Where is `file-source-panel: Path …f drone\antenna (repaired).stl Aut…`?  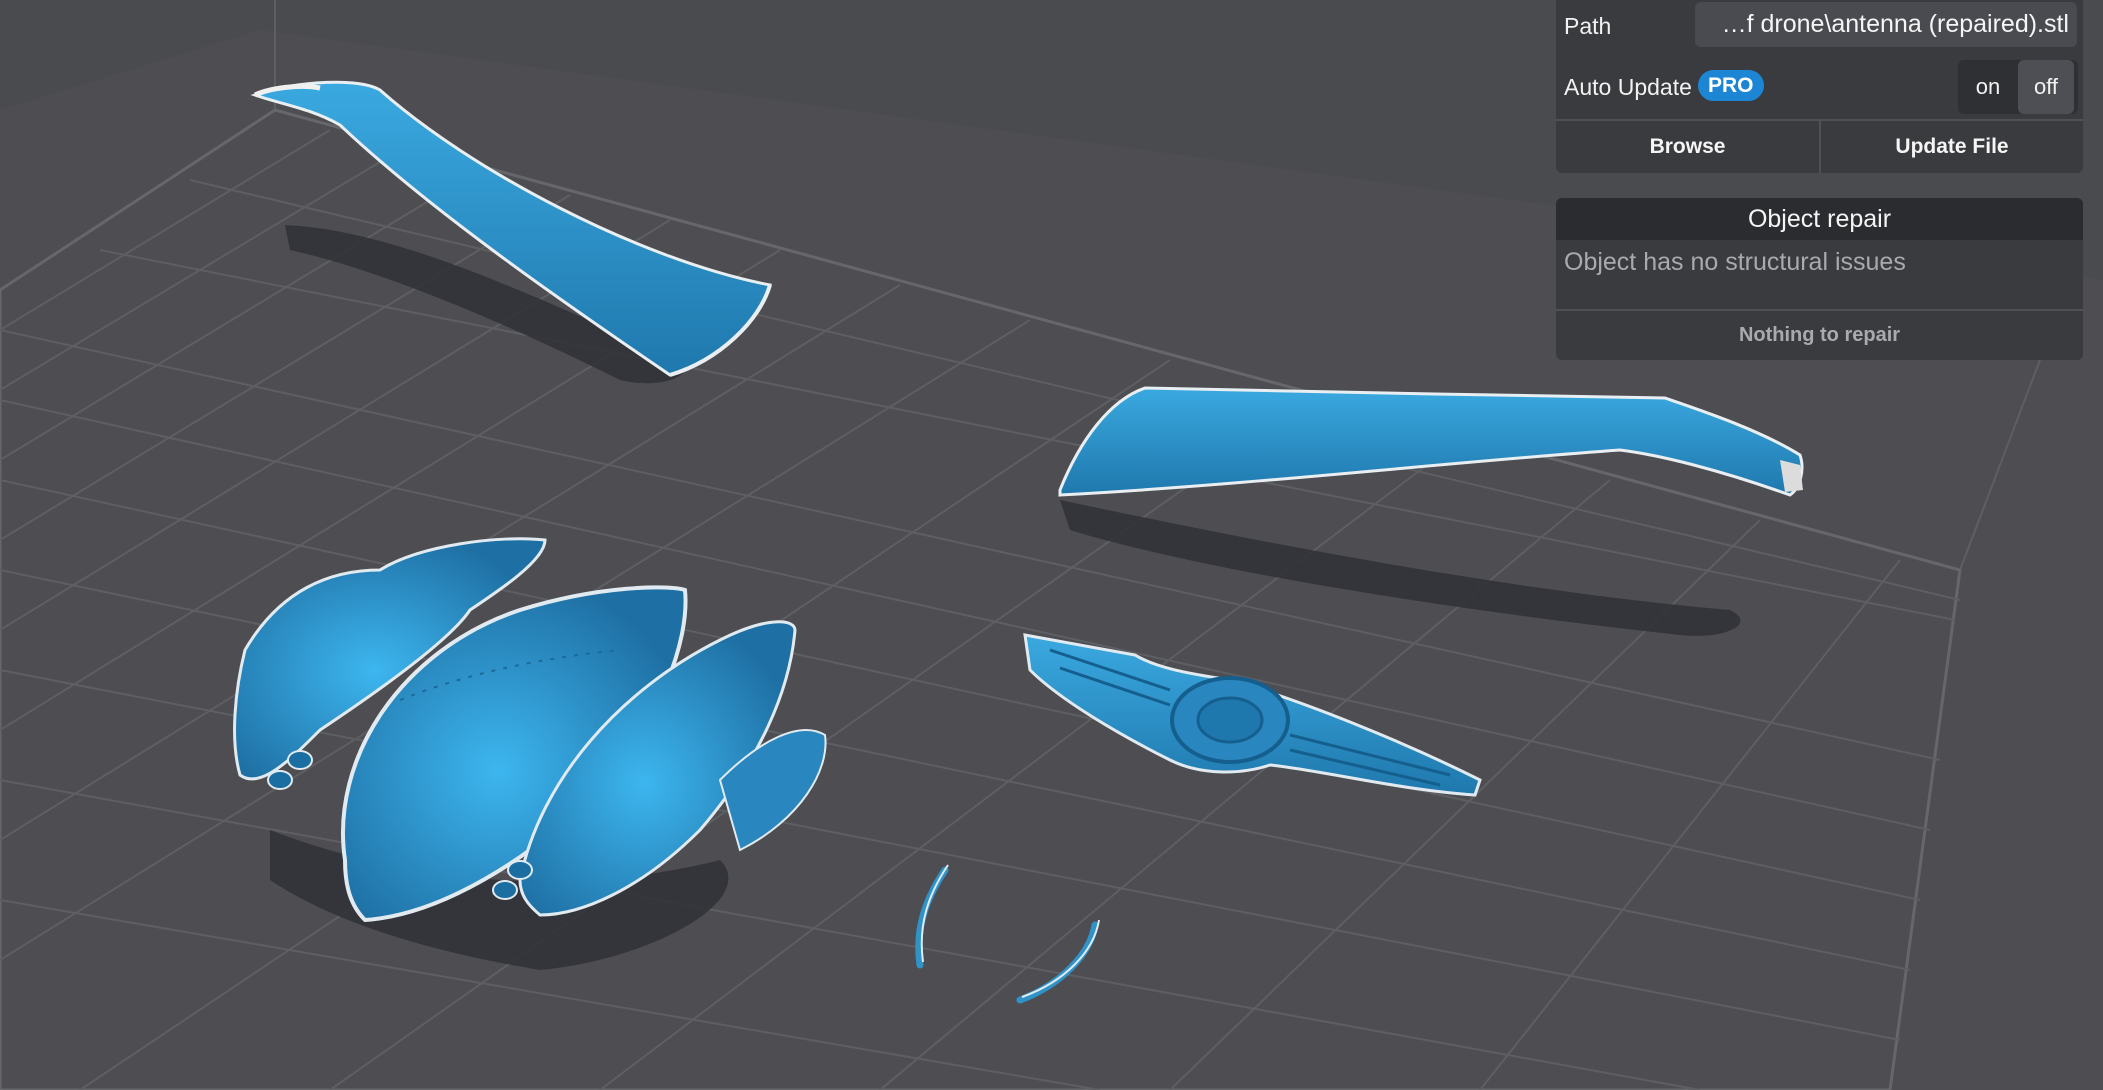
file-source-panel: Path …f drone\antenna (repaired).stl Aut… is located at coordinates (1819, 86).